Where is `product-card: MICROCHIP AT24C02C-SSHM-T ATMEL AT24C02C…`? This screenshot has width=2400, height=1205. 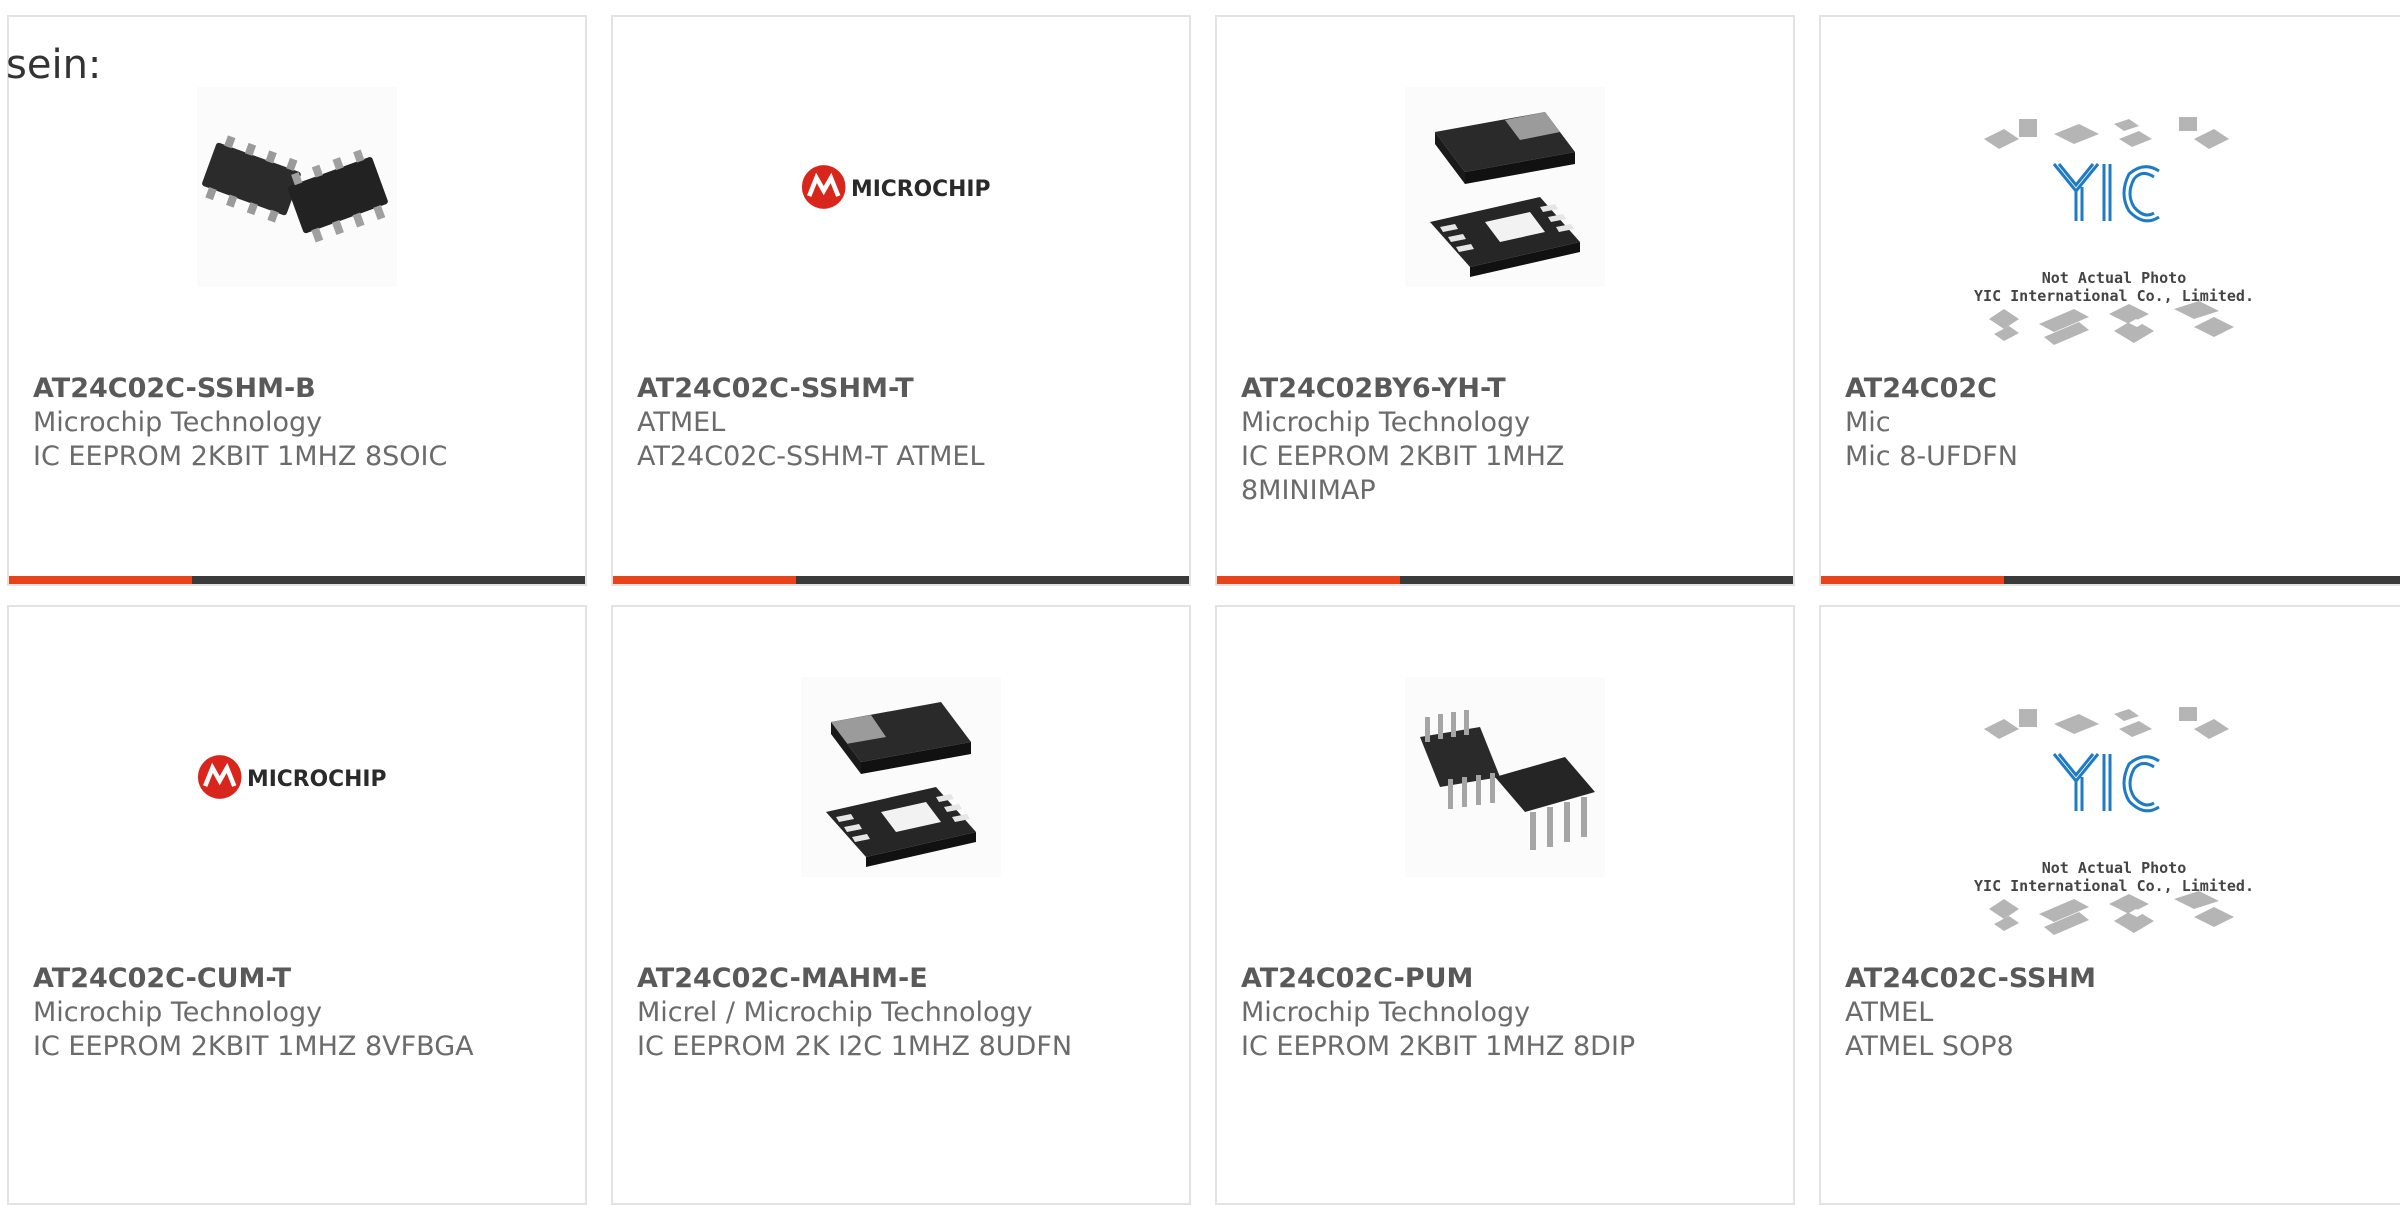
product-card: MICROCHIP AT24C02C-SSHM-T ATMEL AT24C02C… is located at coordinates (901, 300).